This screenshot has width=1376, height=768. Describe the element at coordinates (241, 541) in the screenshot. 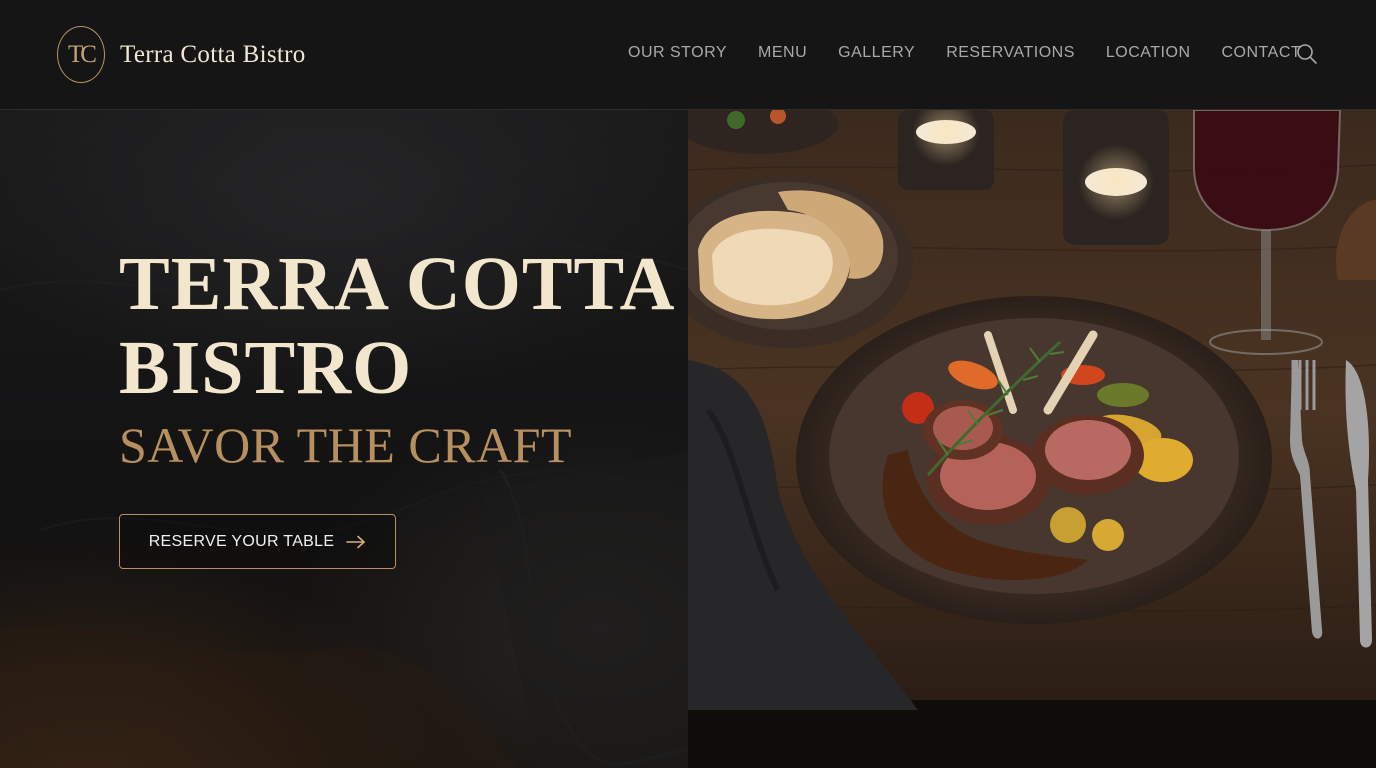

I see `reserve-table-label: RESERVE YOUR TABLE` at that location.